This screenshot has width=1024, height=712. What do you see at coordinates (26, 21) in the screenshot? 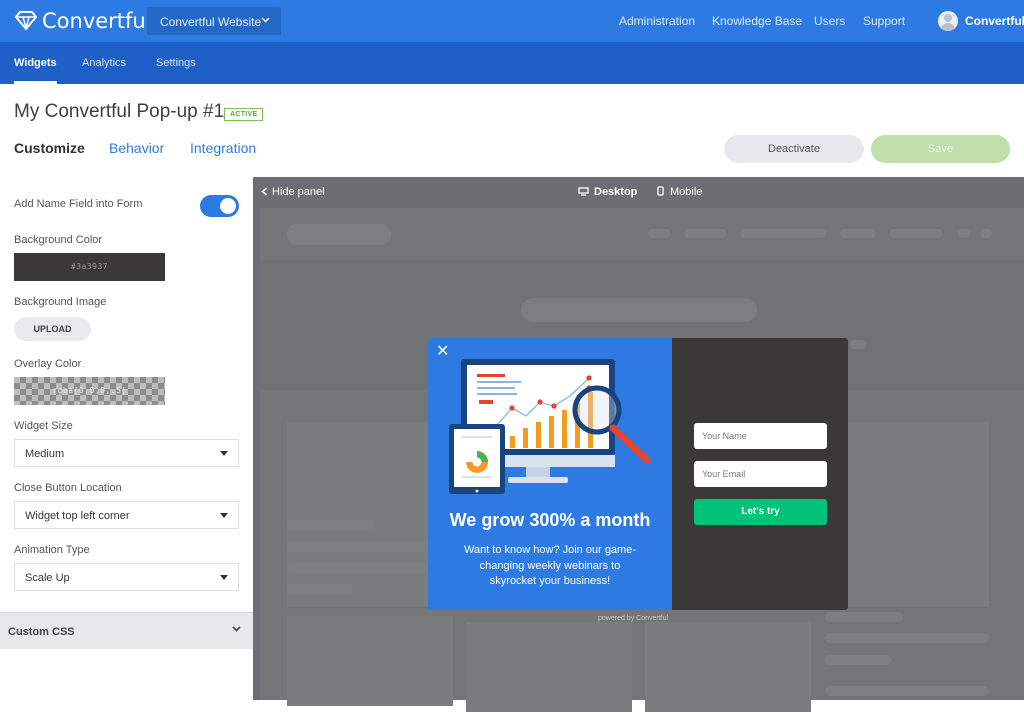
I see `diamond-logo-icon` at bounding box center [26, 21].